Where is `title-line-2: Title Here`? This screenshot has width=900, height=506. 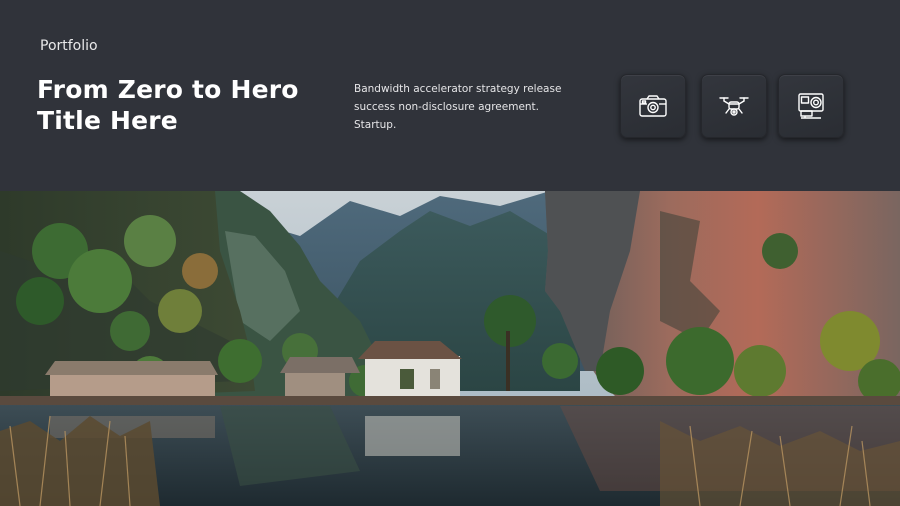 title-line-2: Title Here is located at coordinates (107, 120).